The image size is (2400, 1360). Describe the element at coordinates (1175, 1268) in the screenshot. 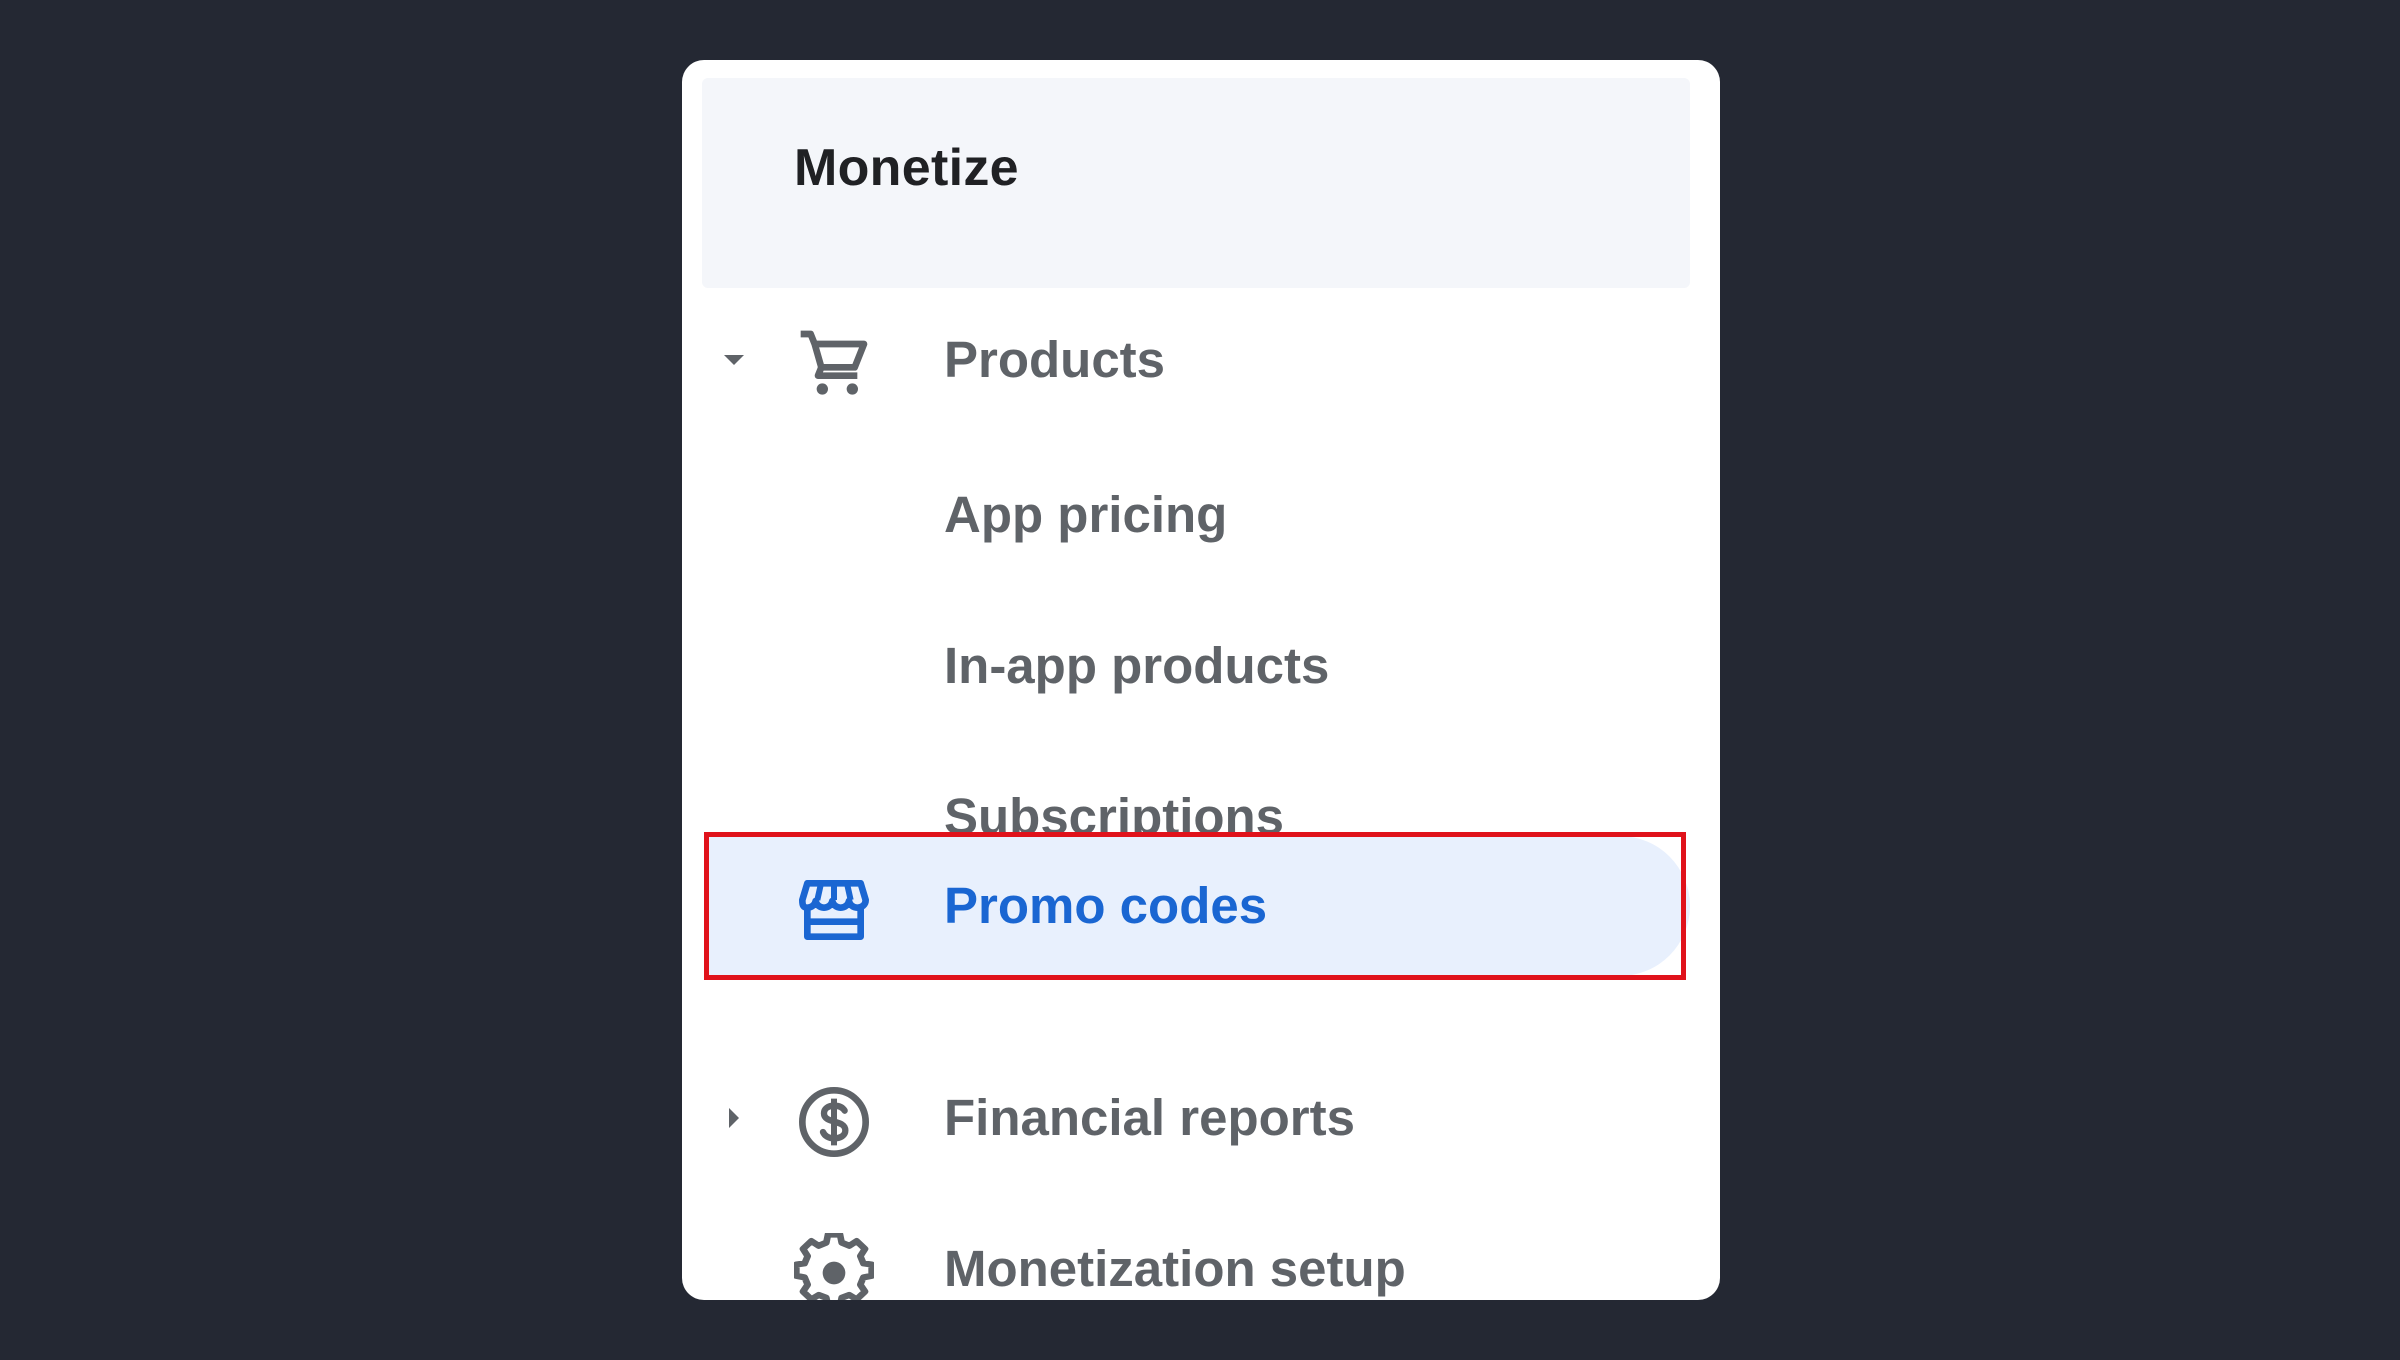

I see `nav-item-label: Monetization setup` at that location.